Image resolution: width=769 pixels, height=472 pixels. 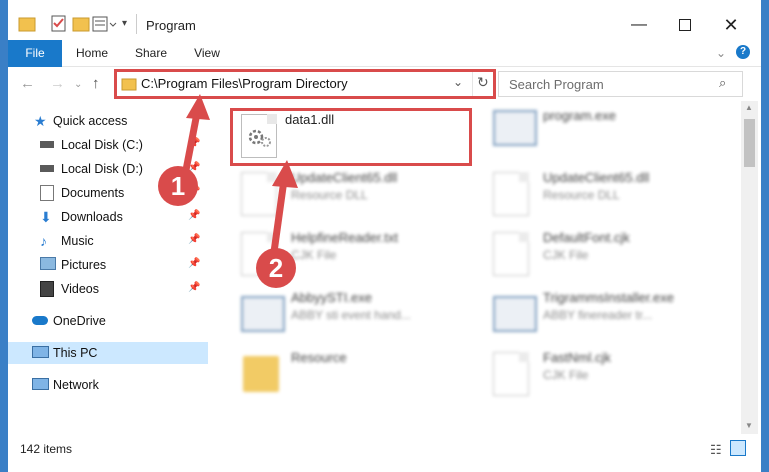 What do you see at coordinates (108, 265) in the screenshot?
I see `nav-item-pictures: Pictures 📌` at bounding box center [108, 265].